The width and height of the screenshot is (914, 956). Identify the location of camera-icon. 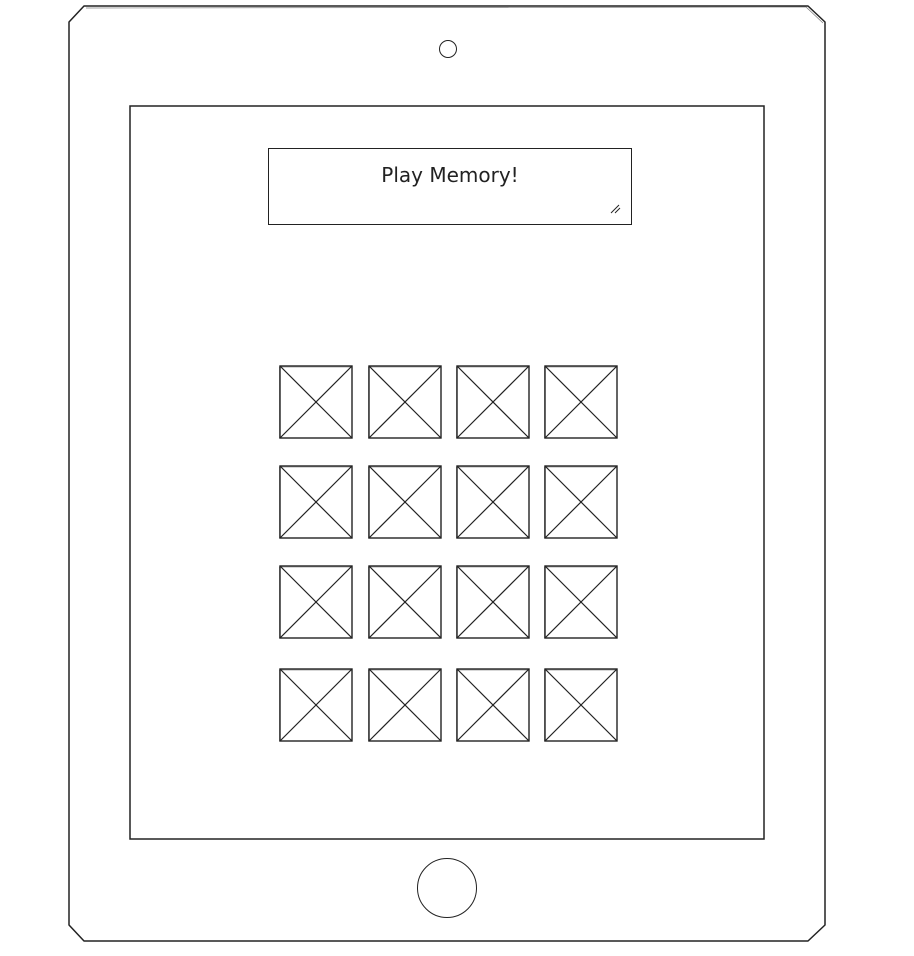
(448, 49).